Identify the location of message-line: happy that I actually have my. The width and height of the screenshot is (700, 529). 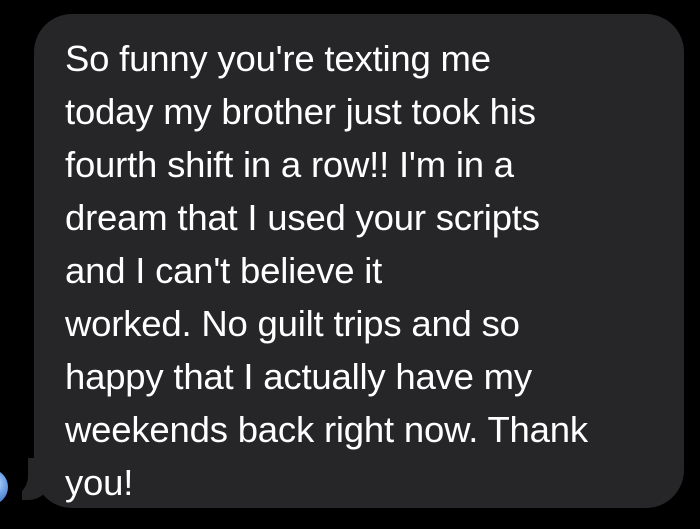
(298, 376).